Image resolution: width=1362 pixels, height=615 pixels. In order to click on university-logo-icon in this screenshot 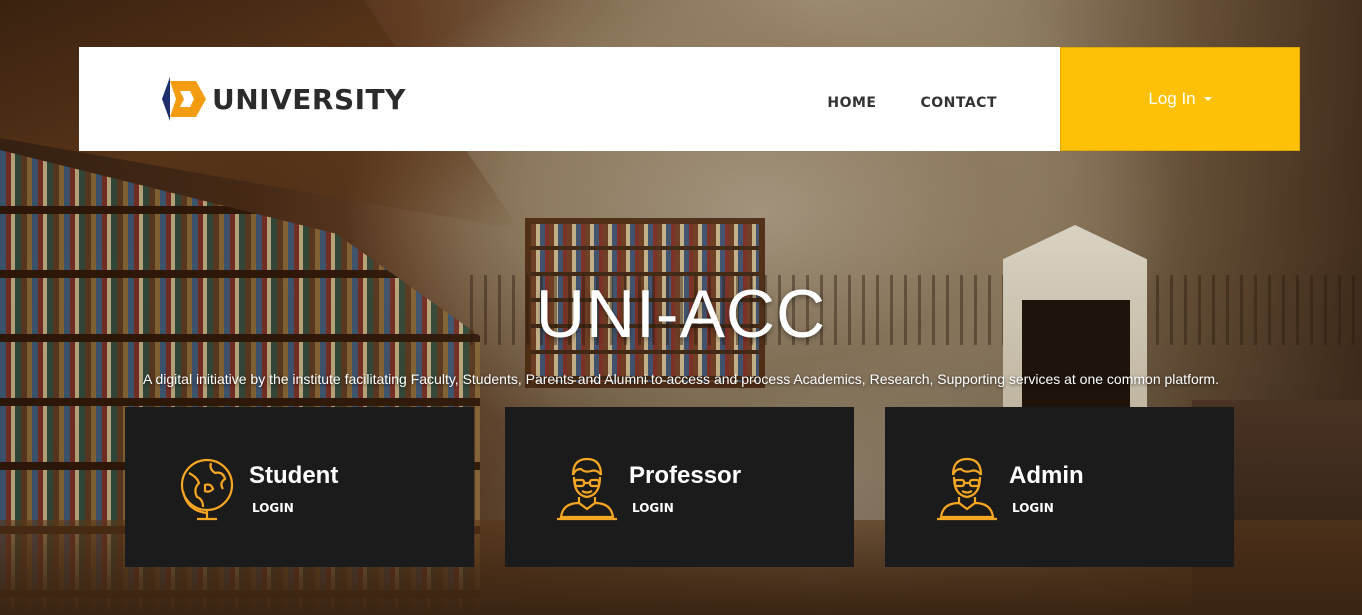, I will do `click(184, 99)`.